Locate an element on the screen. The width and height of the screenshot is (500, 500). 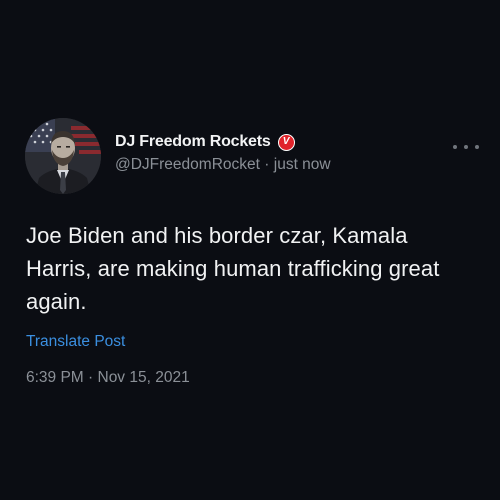
author-handle: @DJFreedomRocket is located at coordinates (187, 164).